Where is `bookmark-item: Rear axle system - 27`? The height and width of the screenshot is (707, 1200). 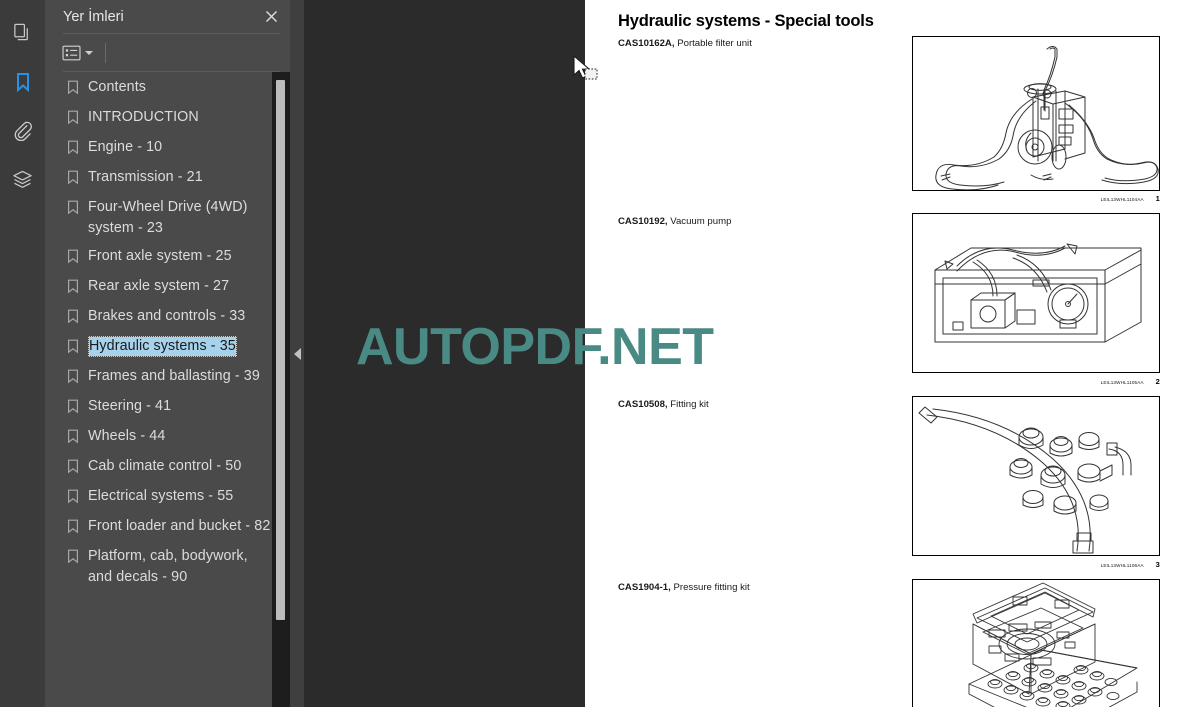
bookmark-item: Rear axle system - 27 is located at coordinates (169, 287).